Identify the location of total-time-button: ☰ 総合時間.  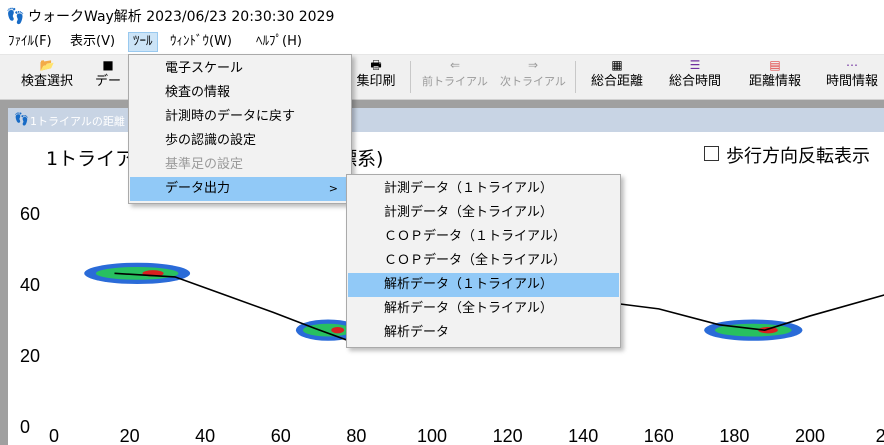
(695, 77).